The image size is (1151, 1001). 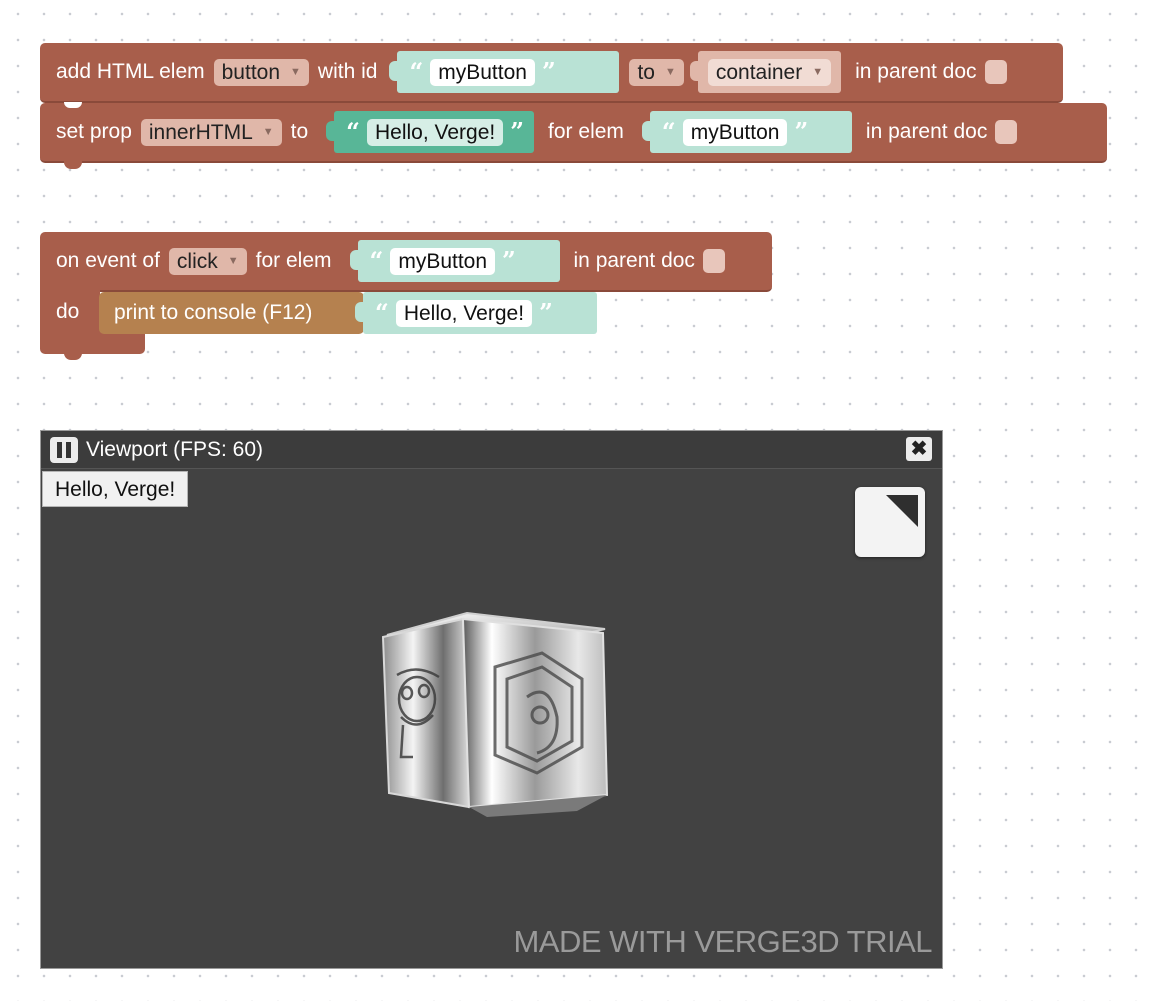 What do you see at coordinates (890, 522) in the screenshot?
I see `fullscreen-icon` at bounding box center [890, 522].